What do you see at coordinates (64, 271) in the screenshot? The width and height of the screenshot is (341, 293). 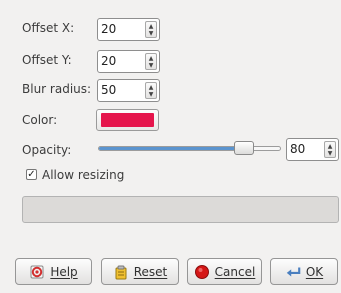 I see `help-button-label: Help` at bounding box center [64, 271].